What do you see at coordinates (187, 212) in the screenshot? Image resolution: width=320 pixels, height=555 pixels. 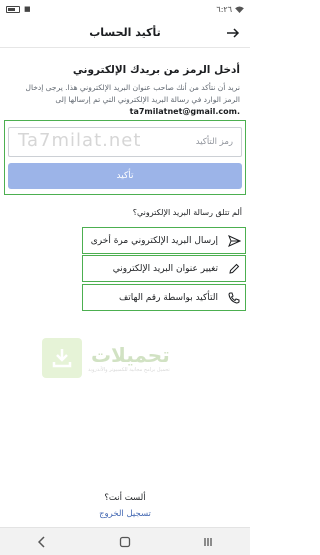 I see `no-email-text: ألم تتلق رسالة البريد الإلكتروني؟` at bounding box center [187, 212].